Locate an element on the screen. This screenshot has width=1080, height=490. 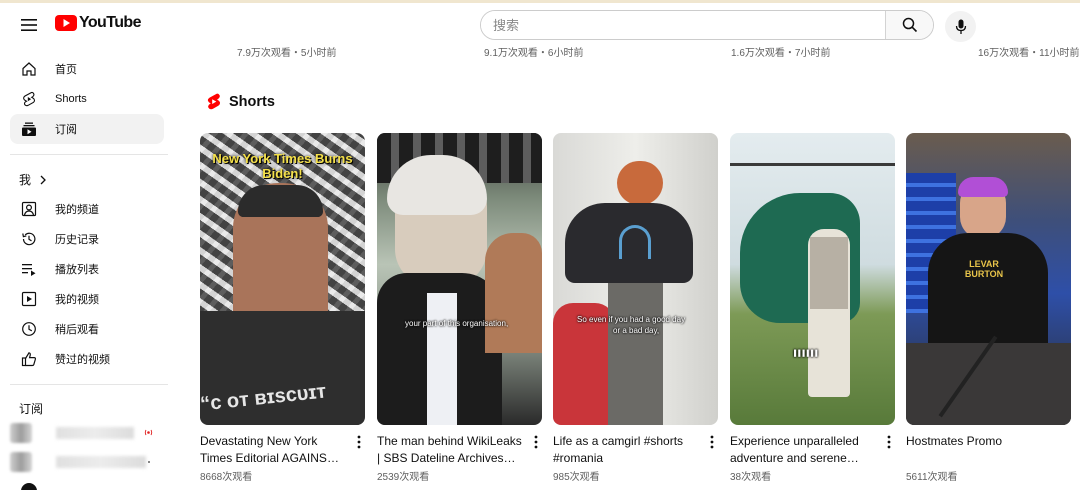
search-box is located at coordinates (707, 25).